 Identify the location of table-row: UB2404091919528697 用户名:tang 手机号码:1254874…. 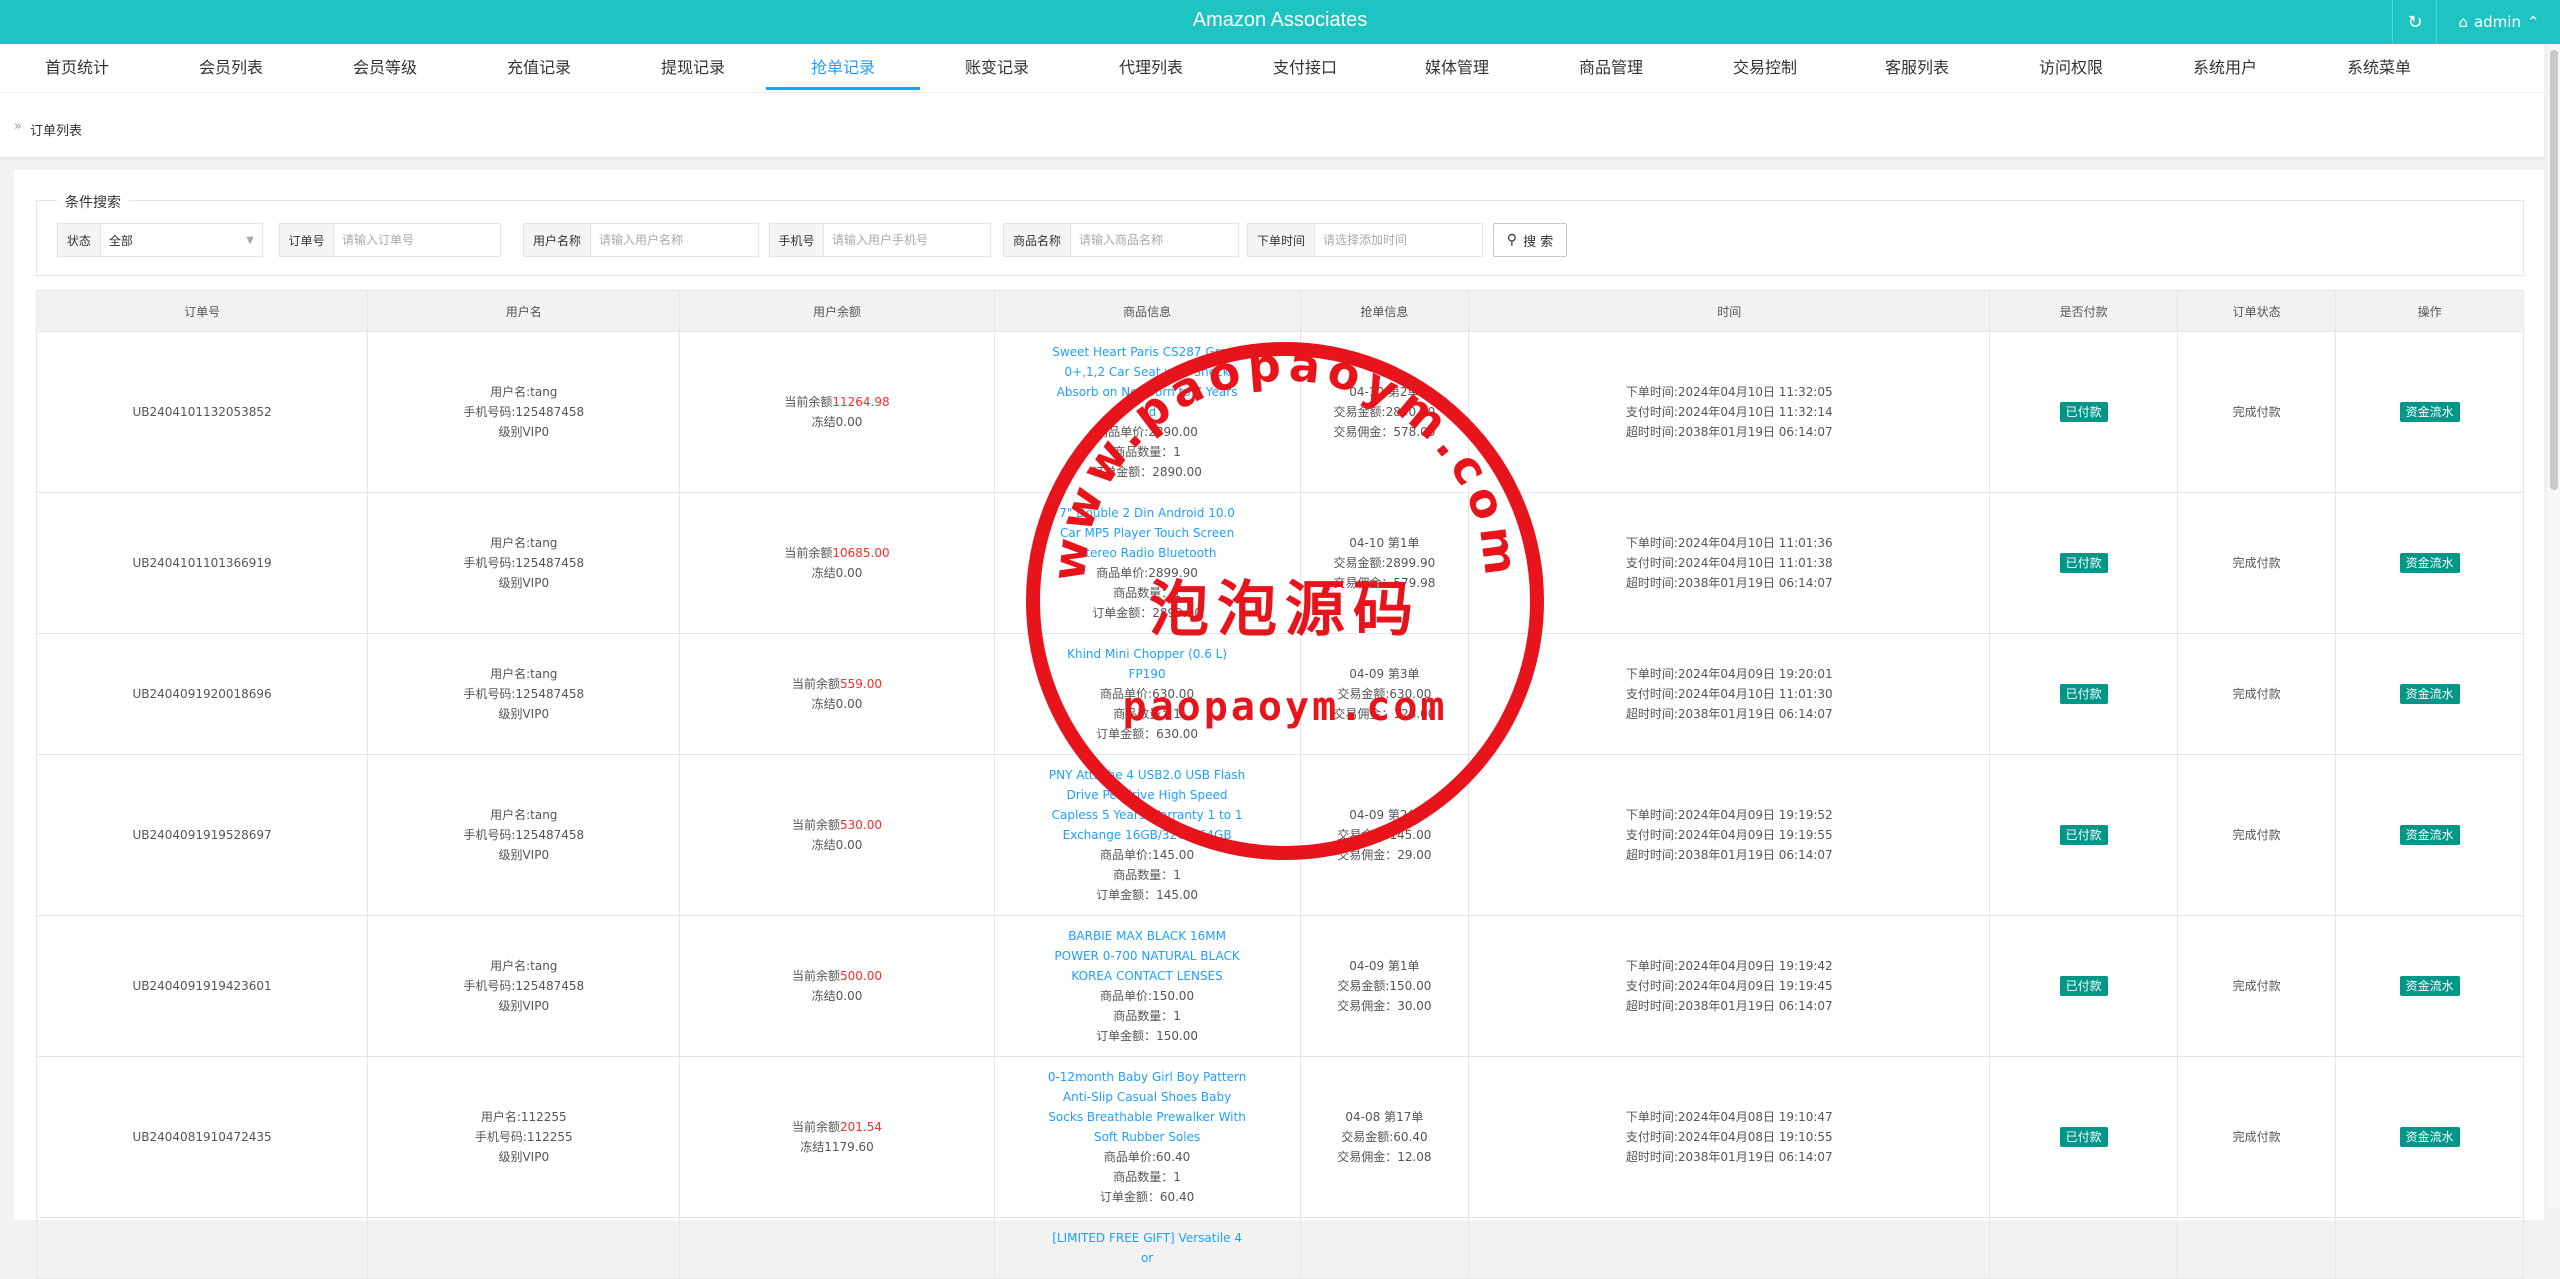
(1279, 835).